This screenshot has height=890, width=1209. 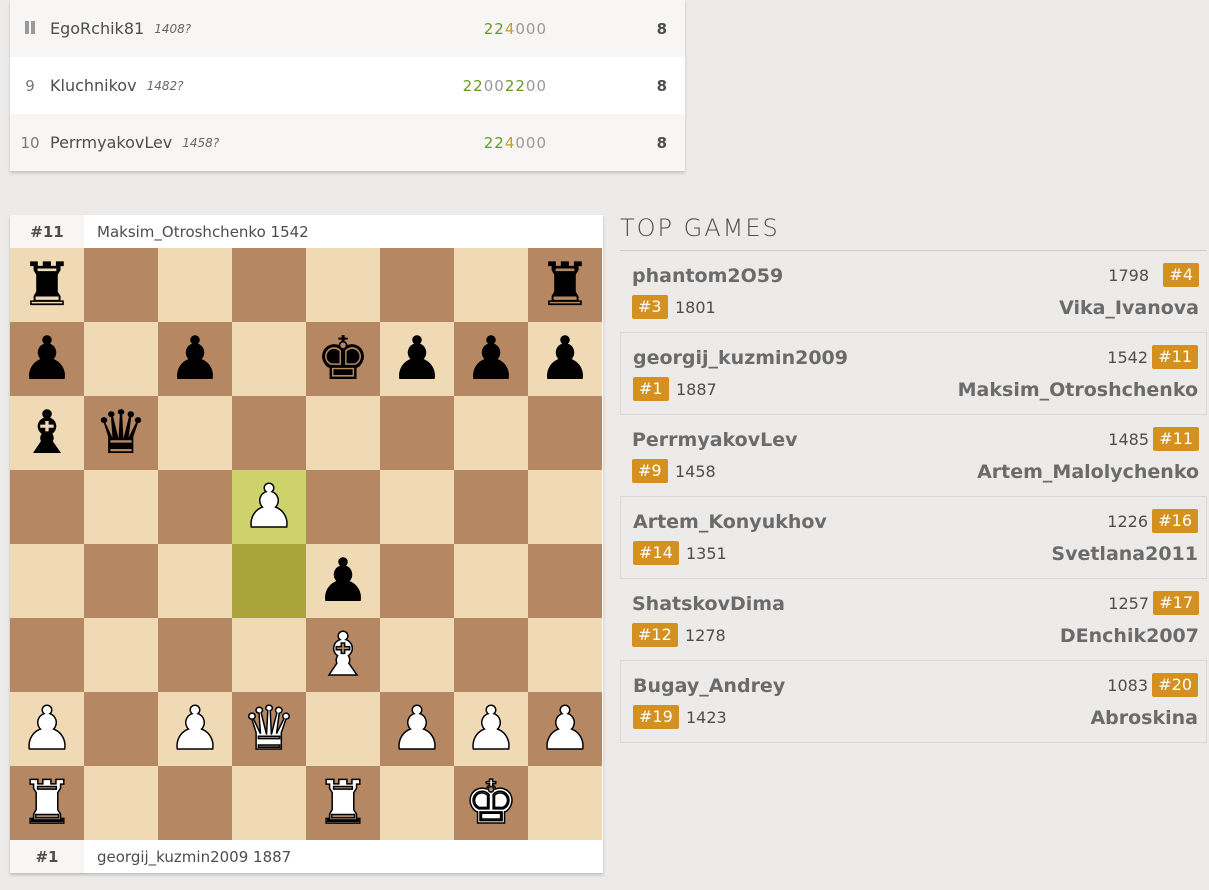 I want to click on player-name: PerrmyakovLev, so click(x=111, y=142).